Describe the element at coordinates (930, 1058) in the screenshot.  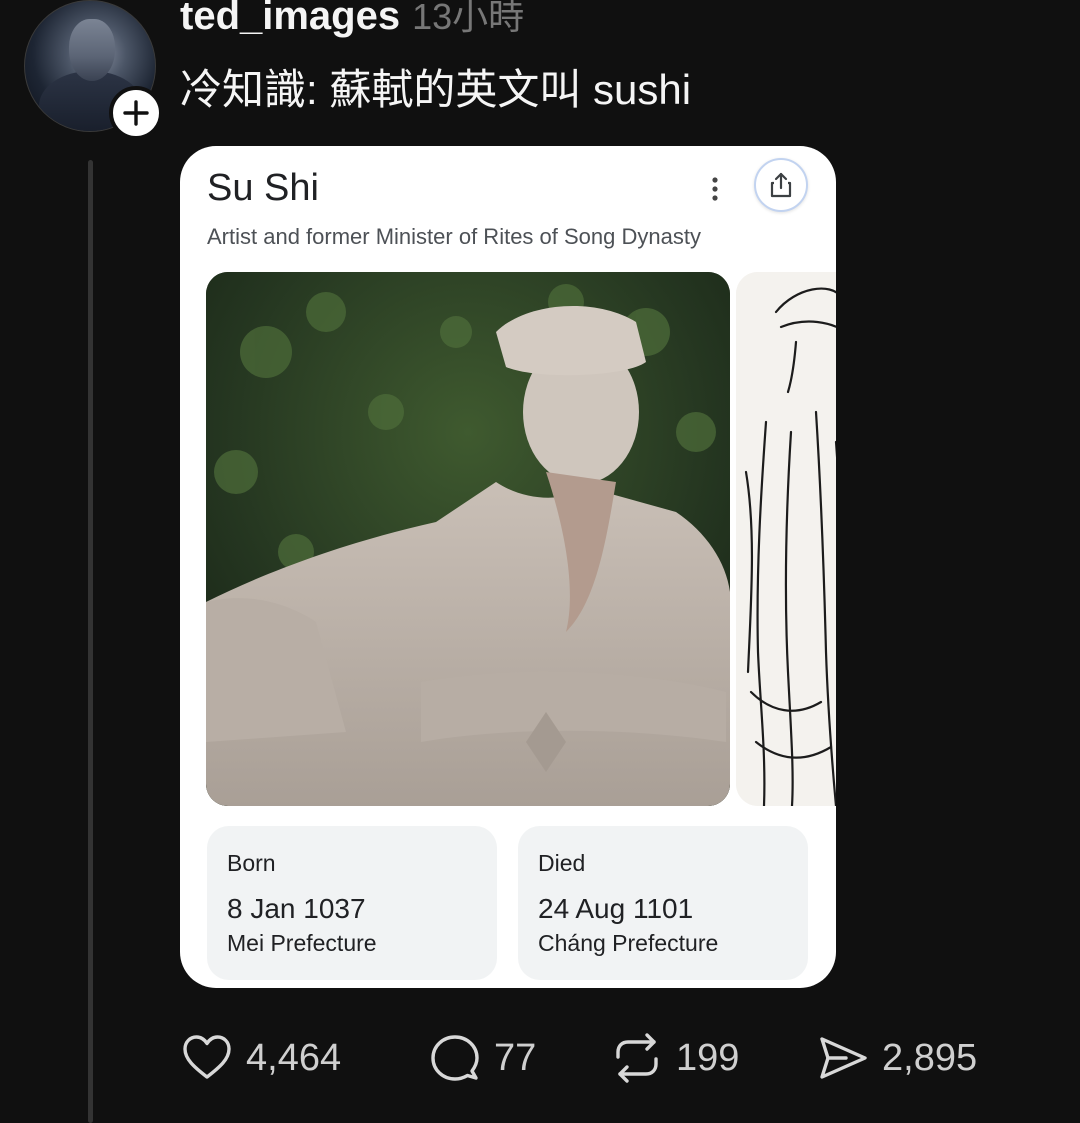
I see `send-count: 2,895` at that location.